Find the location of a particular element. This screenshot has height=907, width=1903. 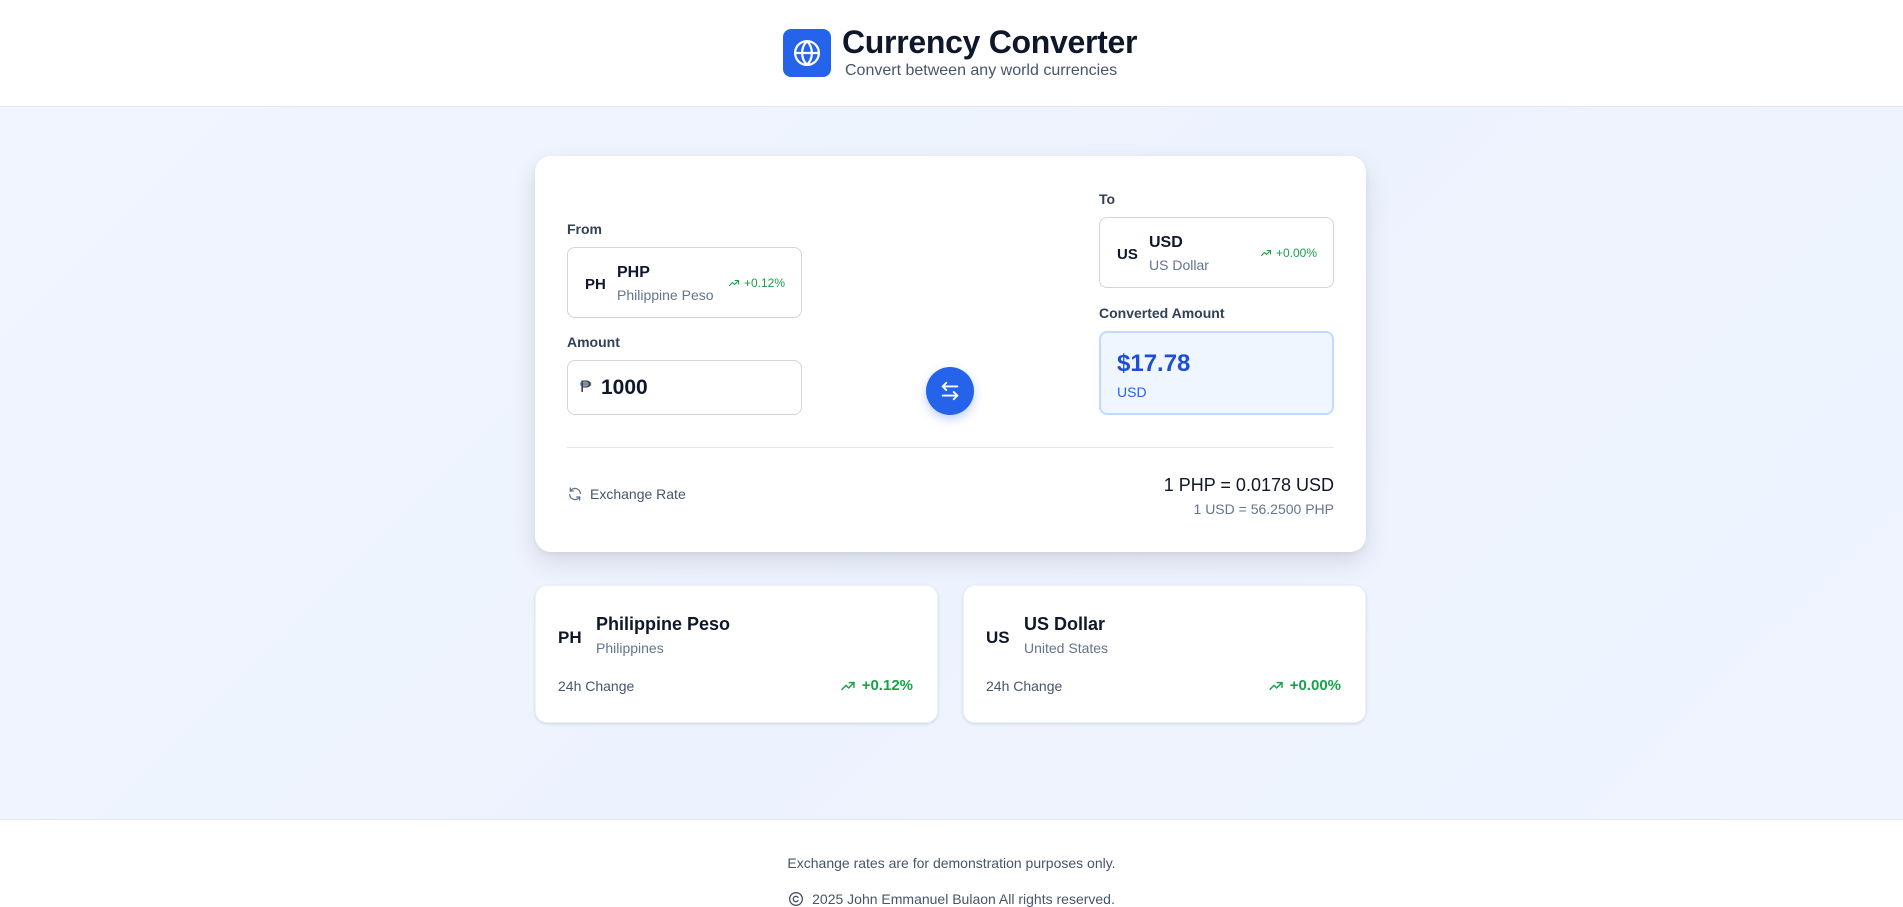

exchange-rate-label-text: Exchange Rate is located at coordinates (638, 494).